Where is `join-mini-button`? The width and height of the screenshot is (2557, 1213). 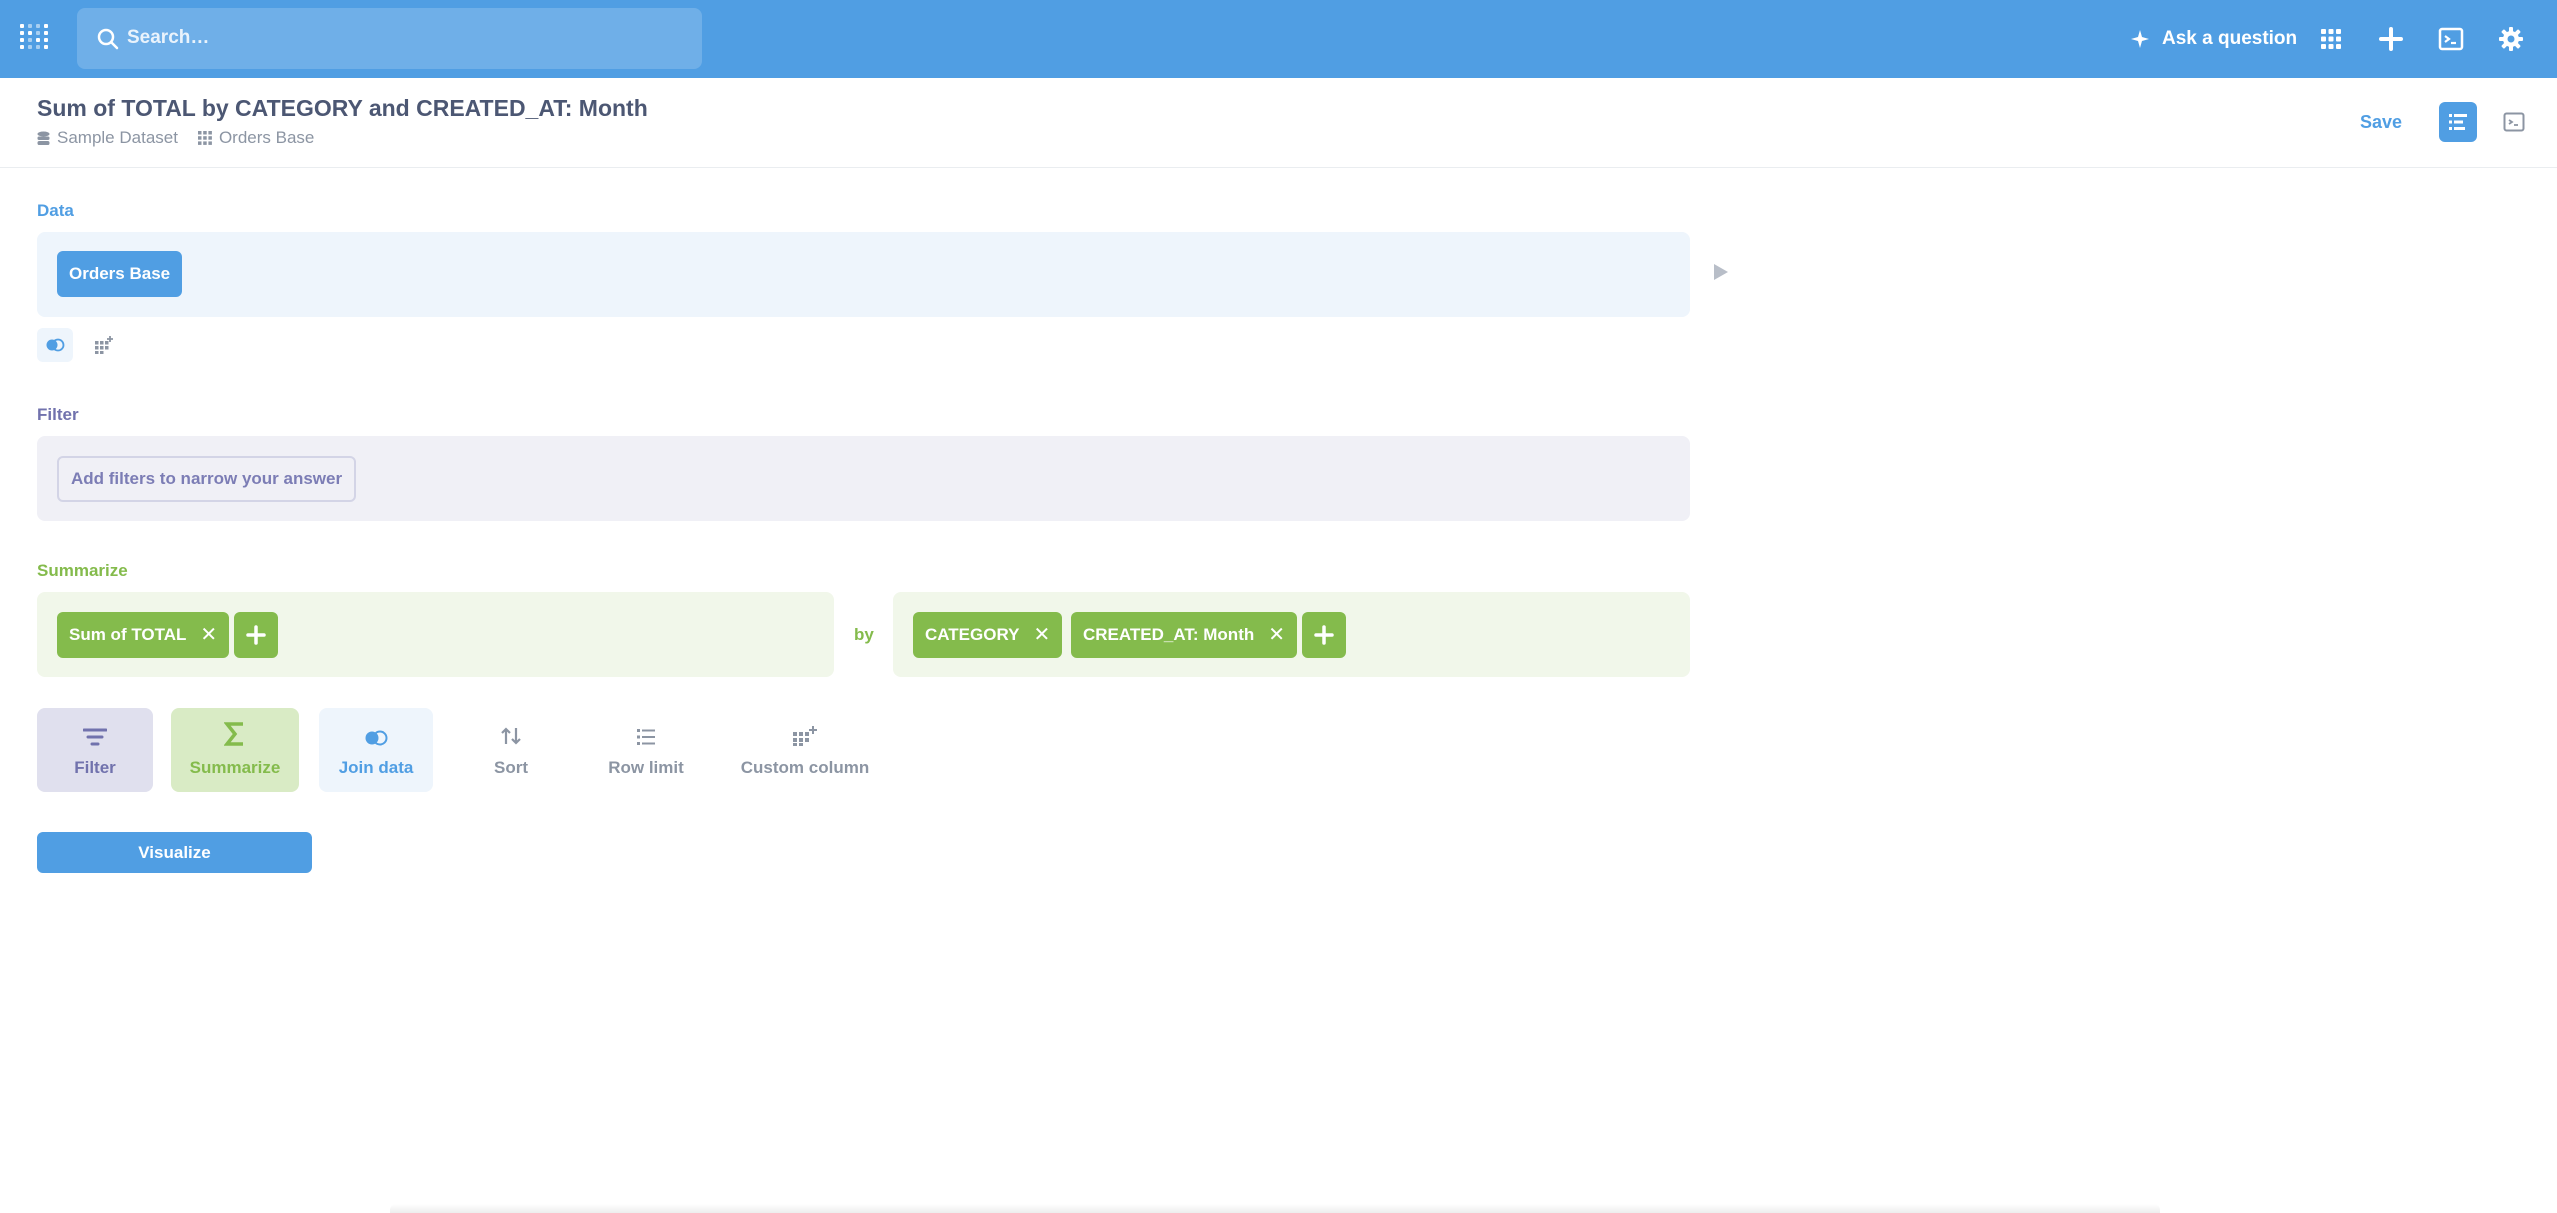 join-mini-button is located at coordinates (55, 345).